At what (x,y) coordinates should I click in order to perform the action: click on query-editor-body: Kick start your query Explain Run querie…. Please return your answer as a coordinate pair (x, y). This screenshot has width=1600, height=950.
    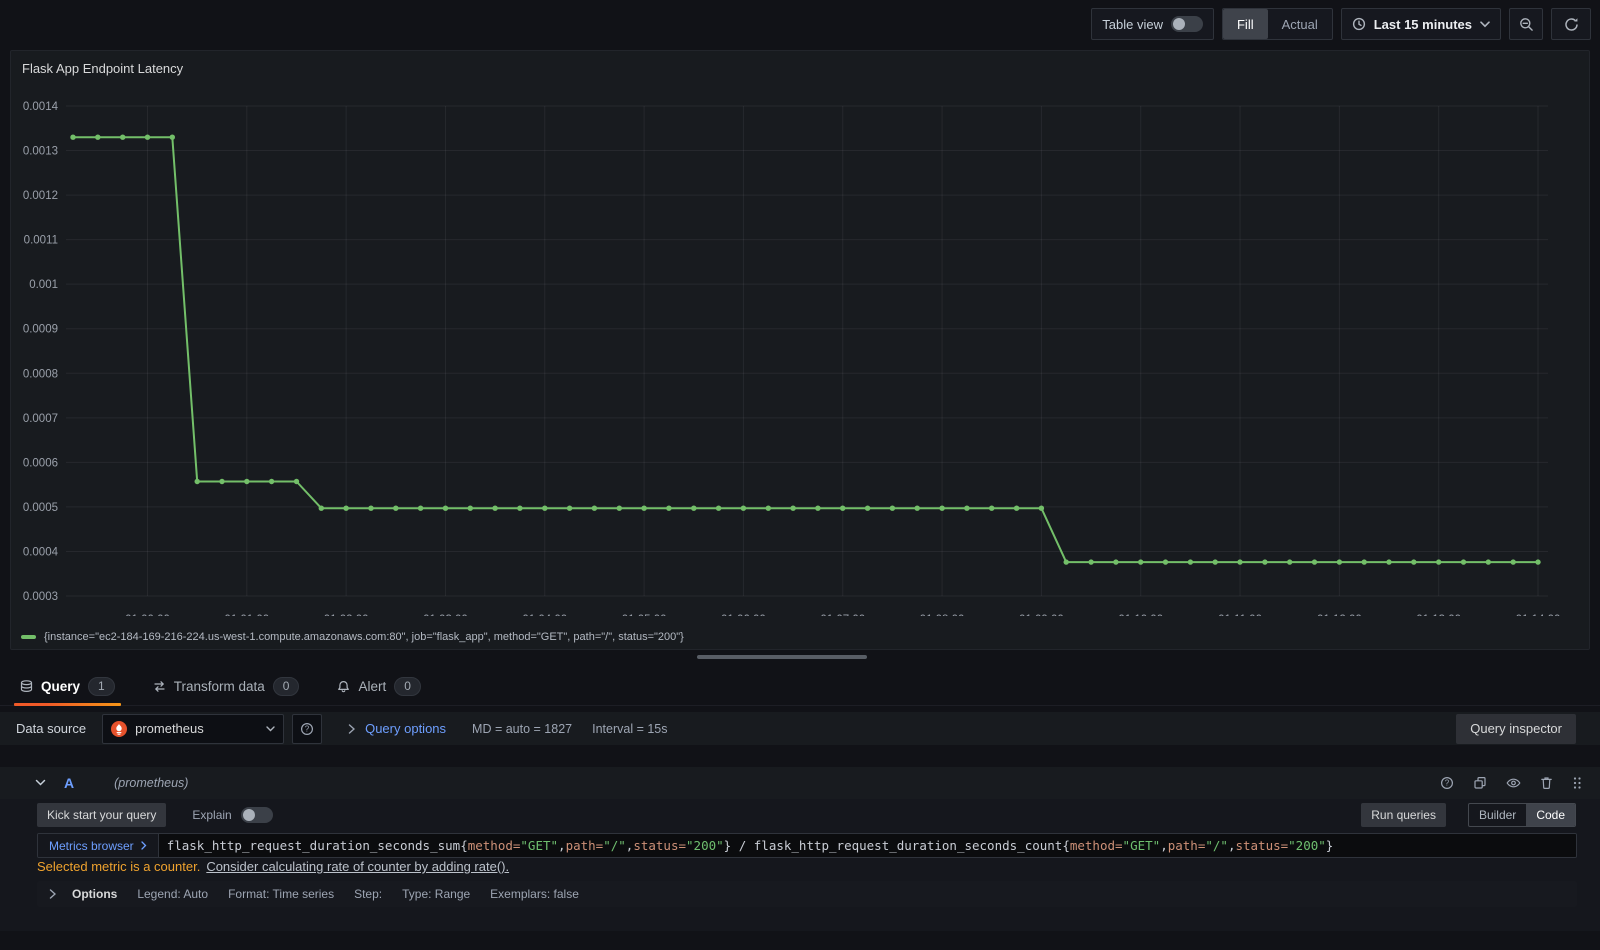
    Looking at the image, I should click on (800, 865).